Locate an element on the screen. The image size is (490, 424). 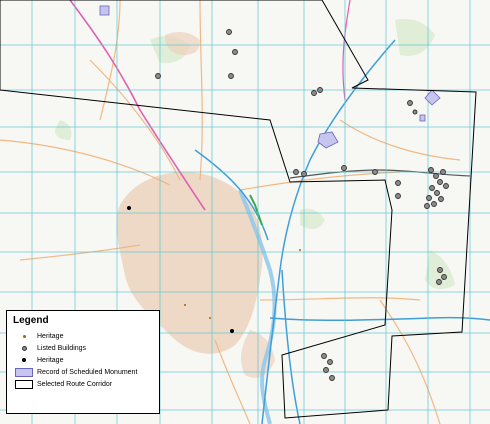
legend-item-listed-buildings: Listed Buildings is located at coordinates (83, 348).